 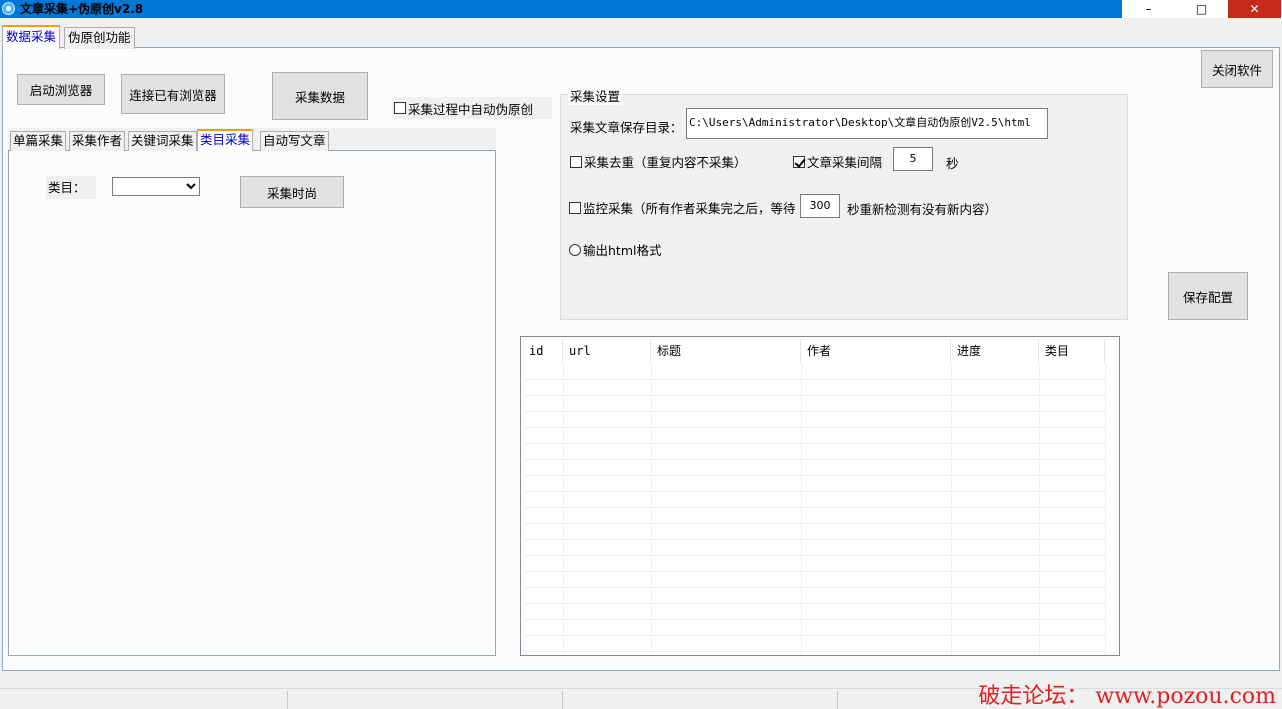 I want to click on minimize-button: –, so click(x=1148, y=9).